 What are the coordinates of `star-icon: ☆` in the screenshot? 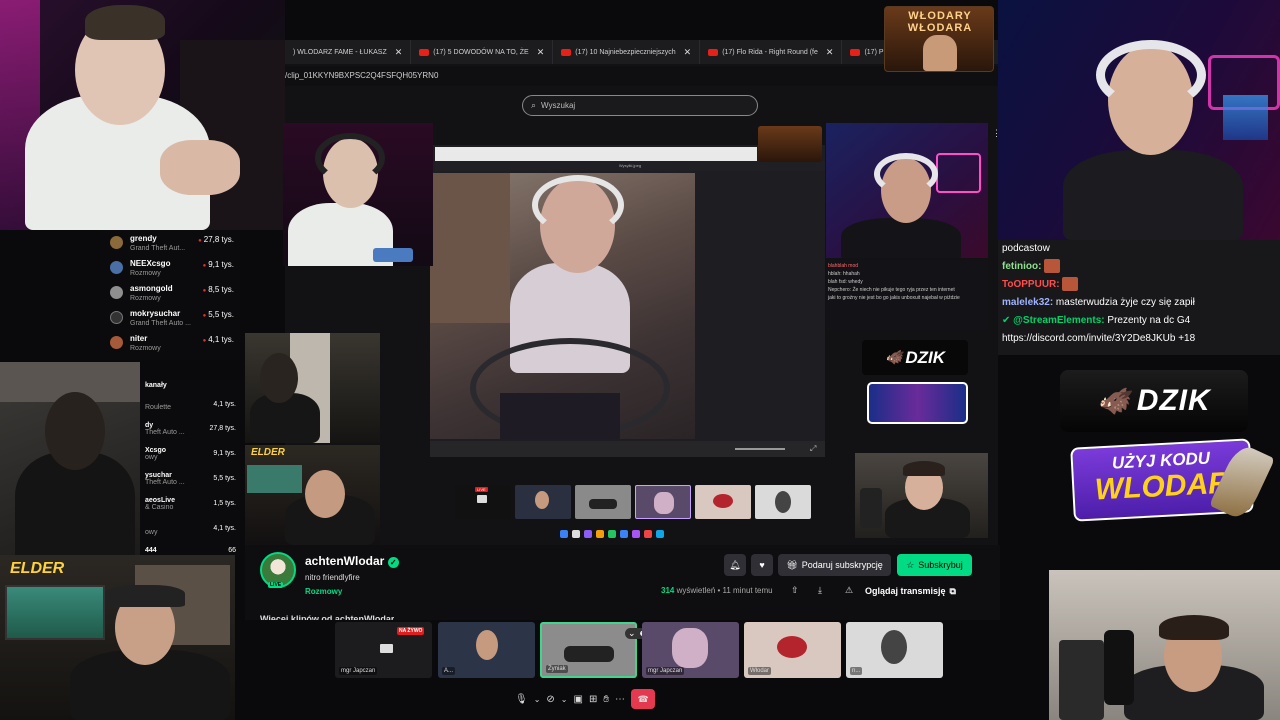 It's located at (910, 564).